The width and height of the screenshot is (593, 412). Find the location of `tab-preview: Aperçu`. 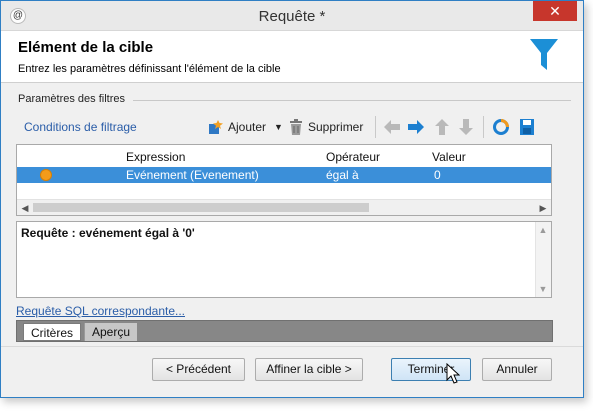

tab-preview: Aperçu is located at coordinates (111, 332).